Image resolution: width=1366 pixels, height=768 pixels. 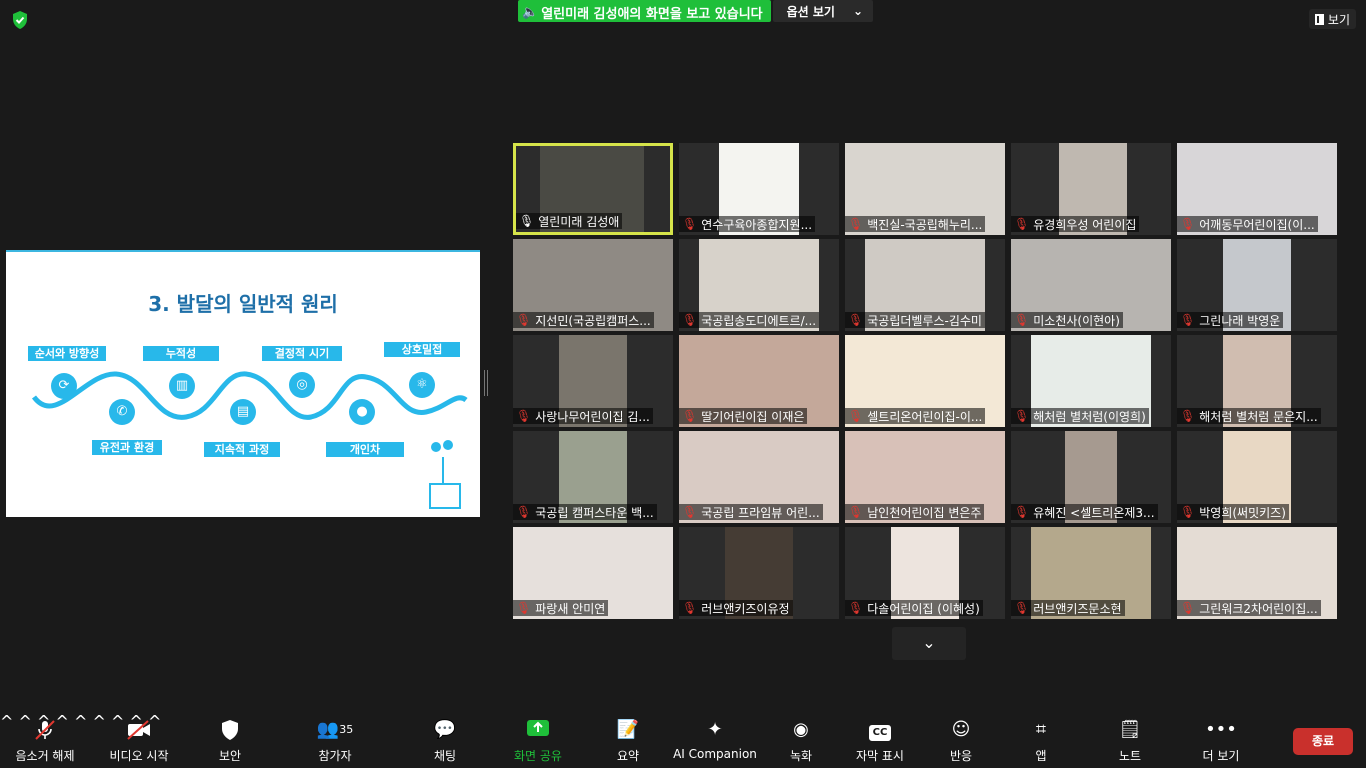 I want to click on participant-name: 남인천어린이집 변은주, so click(x=924, y=512).